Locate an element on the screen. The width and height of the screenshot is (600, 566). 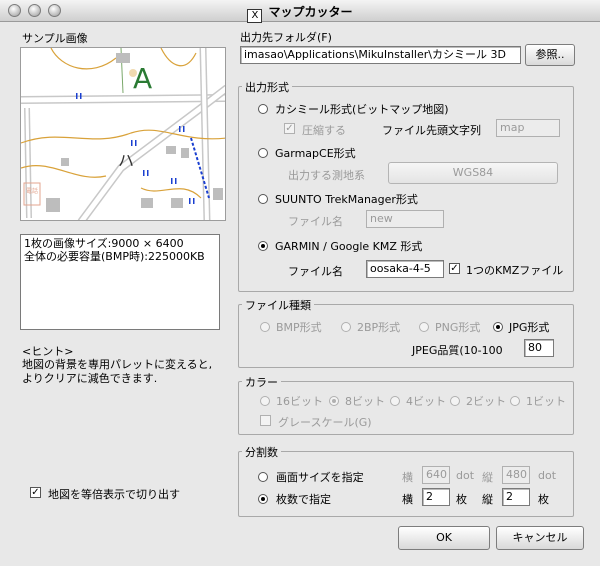
ok-button: OK is located at coordinates (444, 538).